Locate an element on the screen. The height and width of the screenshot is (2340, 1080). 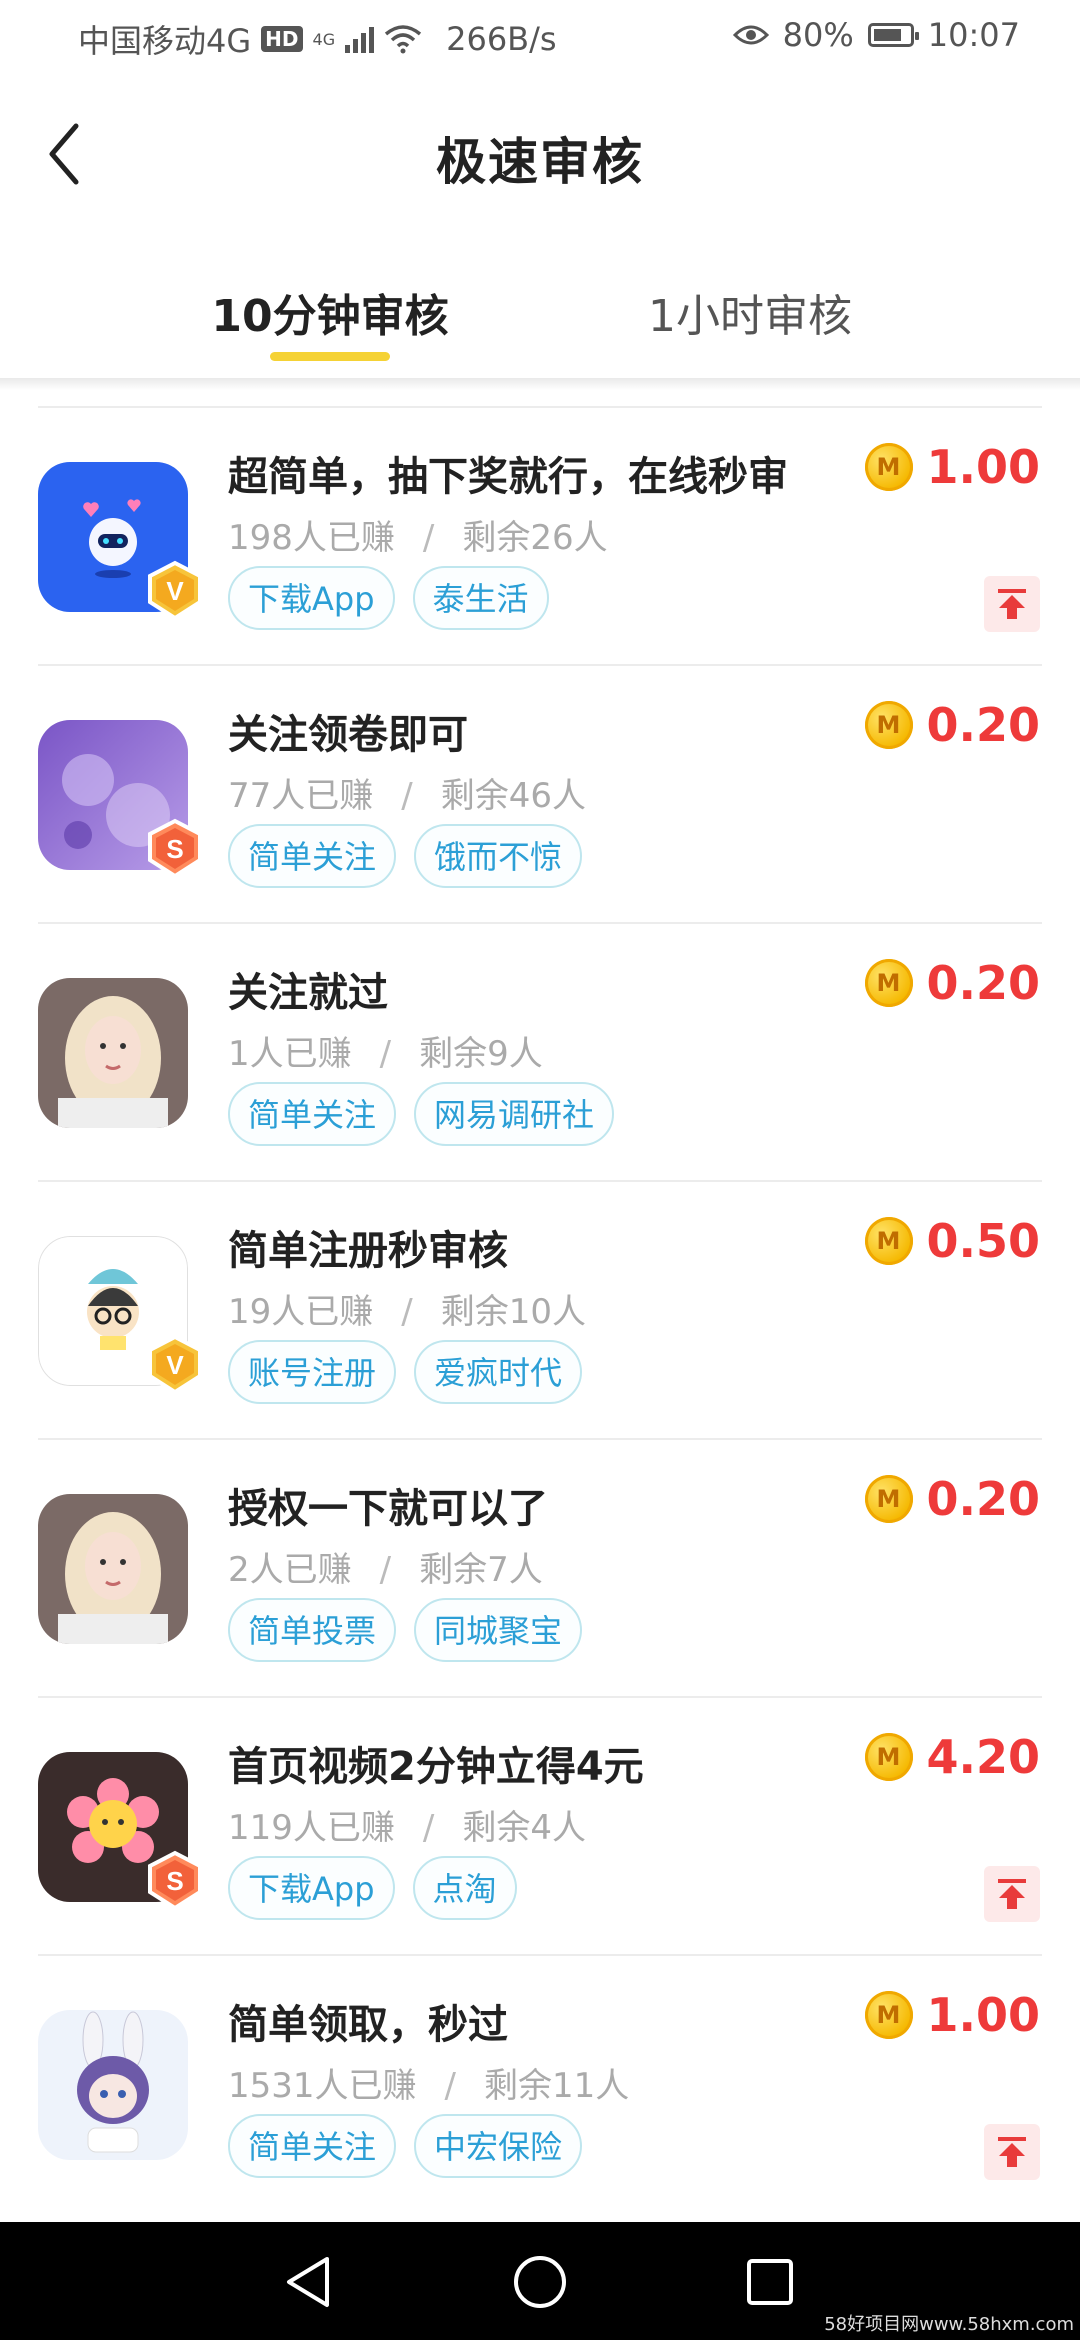
tab-1hour-review: 1小时审核 is located at coordinates (750, 312).